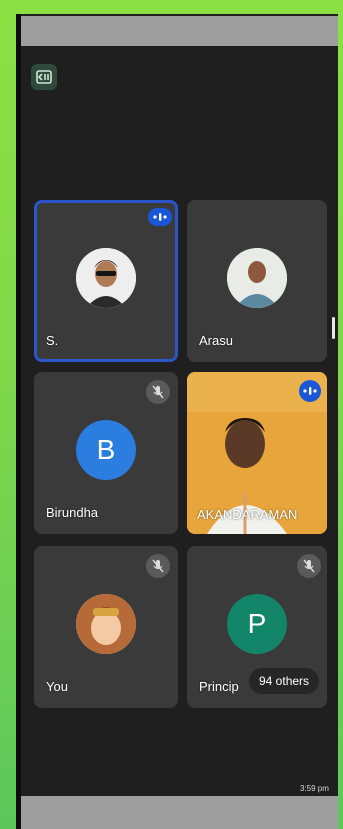  I want to click on bottom-bar, so click(179, 812).